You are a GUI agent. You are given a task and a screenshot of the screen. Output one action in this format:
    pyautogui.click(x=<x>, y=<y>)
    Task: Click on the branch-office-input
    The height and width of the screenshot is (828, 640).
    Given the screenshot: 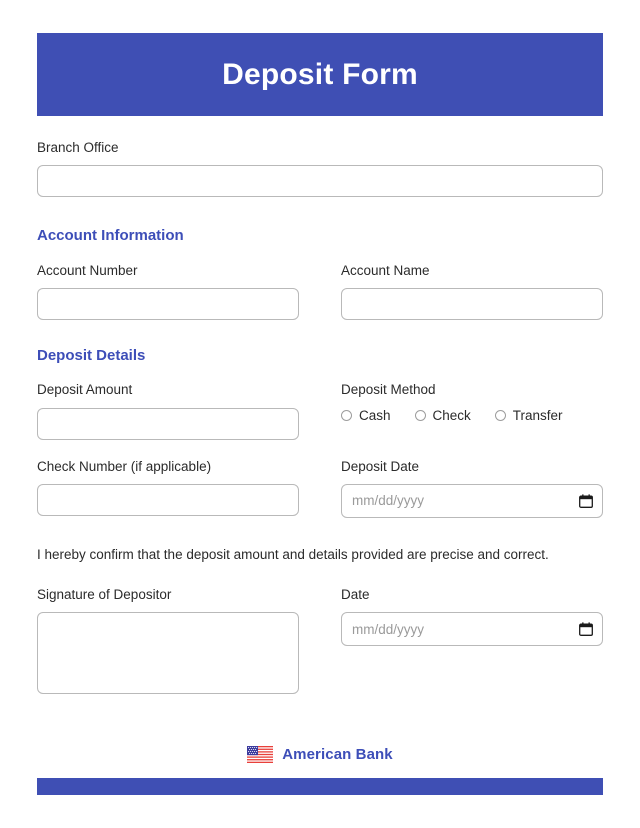 What is the action you would take?
    pyautogui.click(x=320, y=181)
    